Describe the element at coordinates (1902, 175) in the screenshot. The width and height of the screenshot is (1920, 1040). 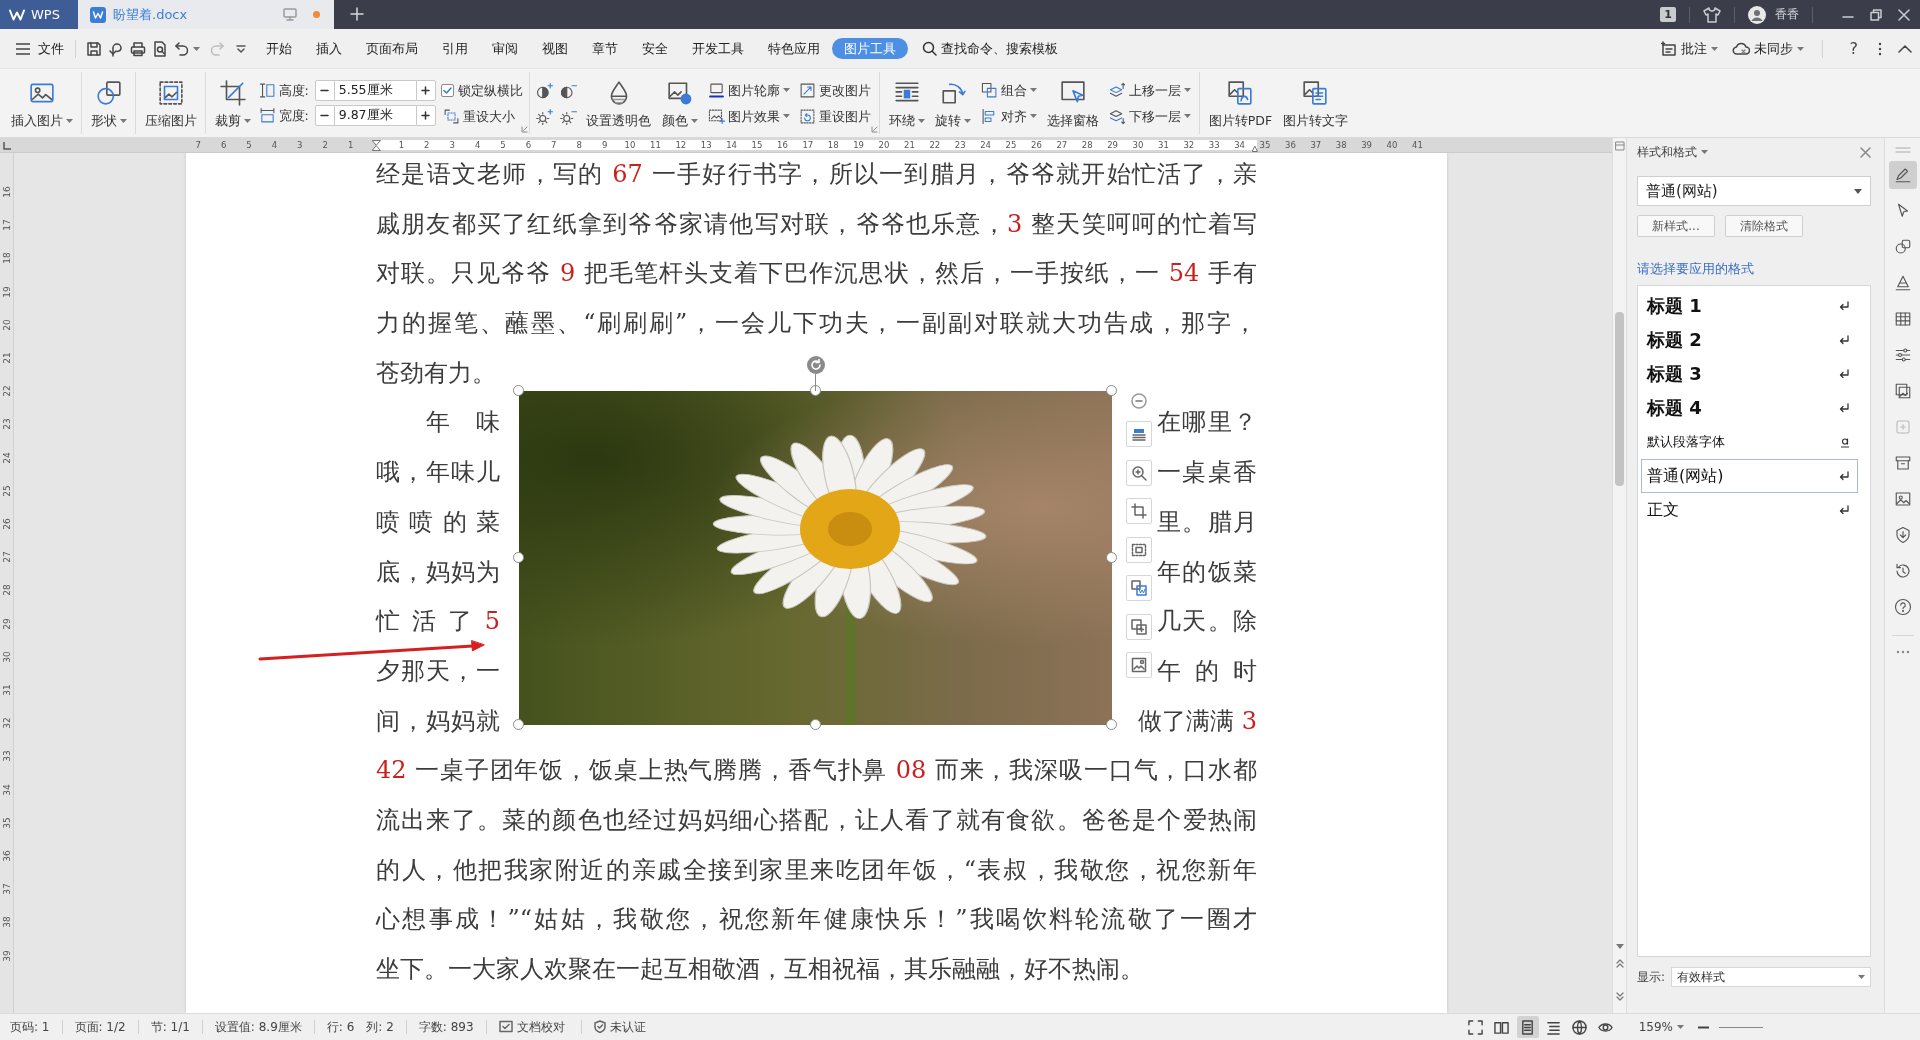
I see `side-tool-button` at that location.